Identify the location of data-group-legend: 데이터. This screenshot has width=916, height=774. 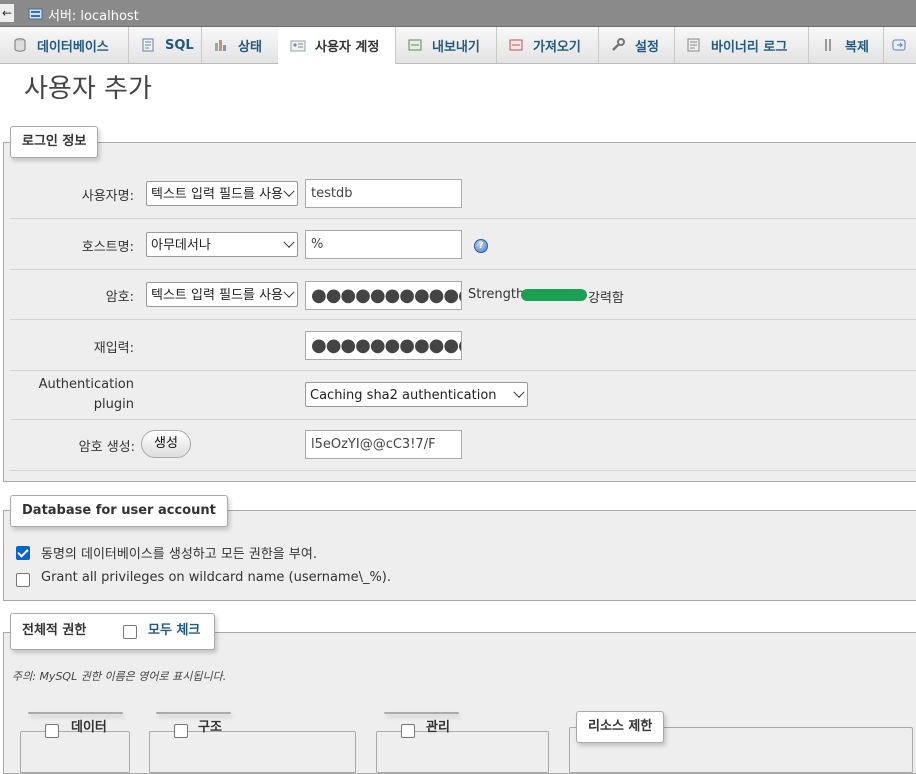
(75, 725).